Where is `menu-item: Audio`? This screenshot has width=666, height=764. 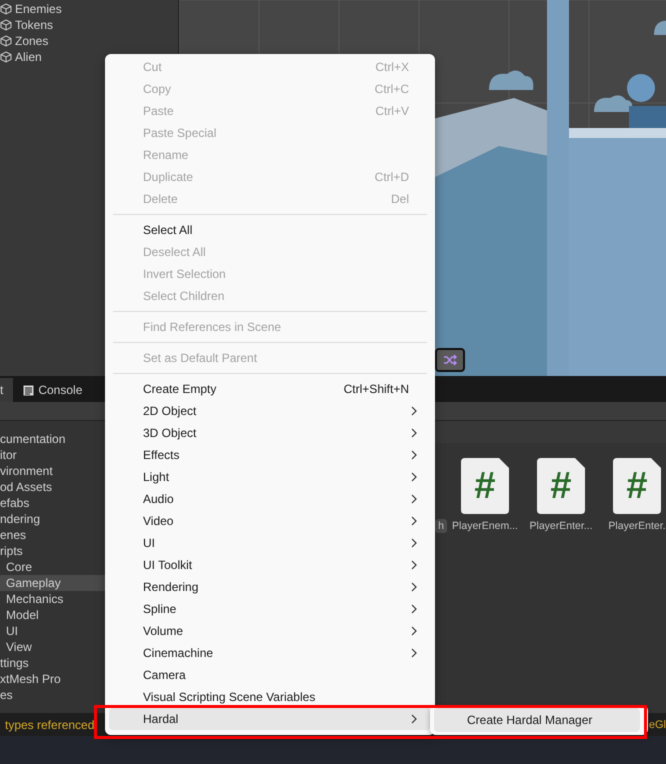 menu-item: Audio is located at coordinates (270, 499).